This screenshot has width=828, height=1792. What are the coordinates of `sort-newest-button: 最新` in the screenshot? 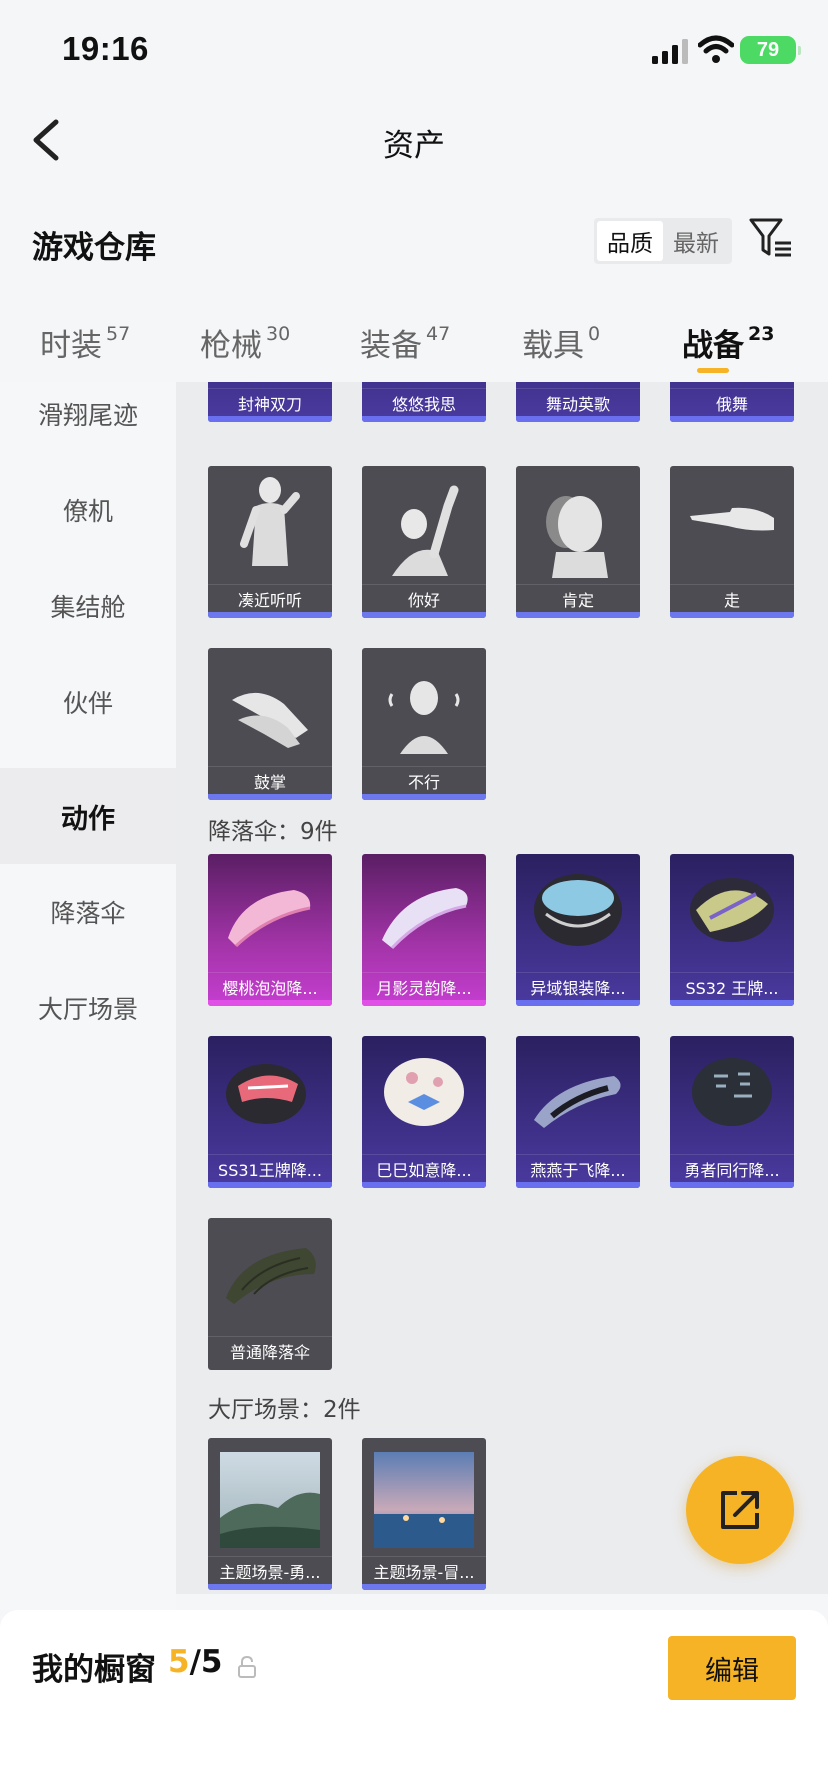 It's located at (696, 241).